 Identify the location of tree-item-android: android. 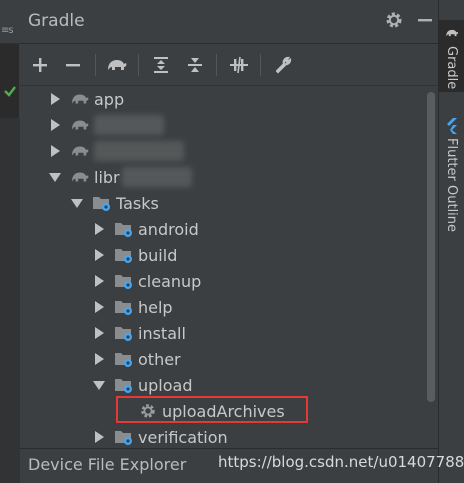
(145, 229).